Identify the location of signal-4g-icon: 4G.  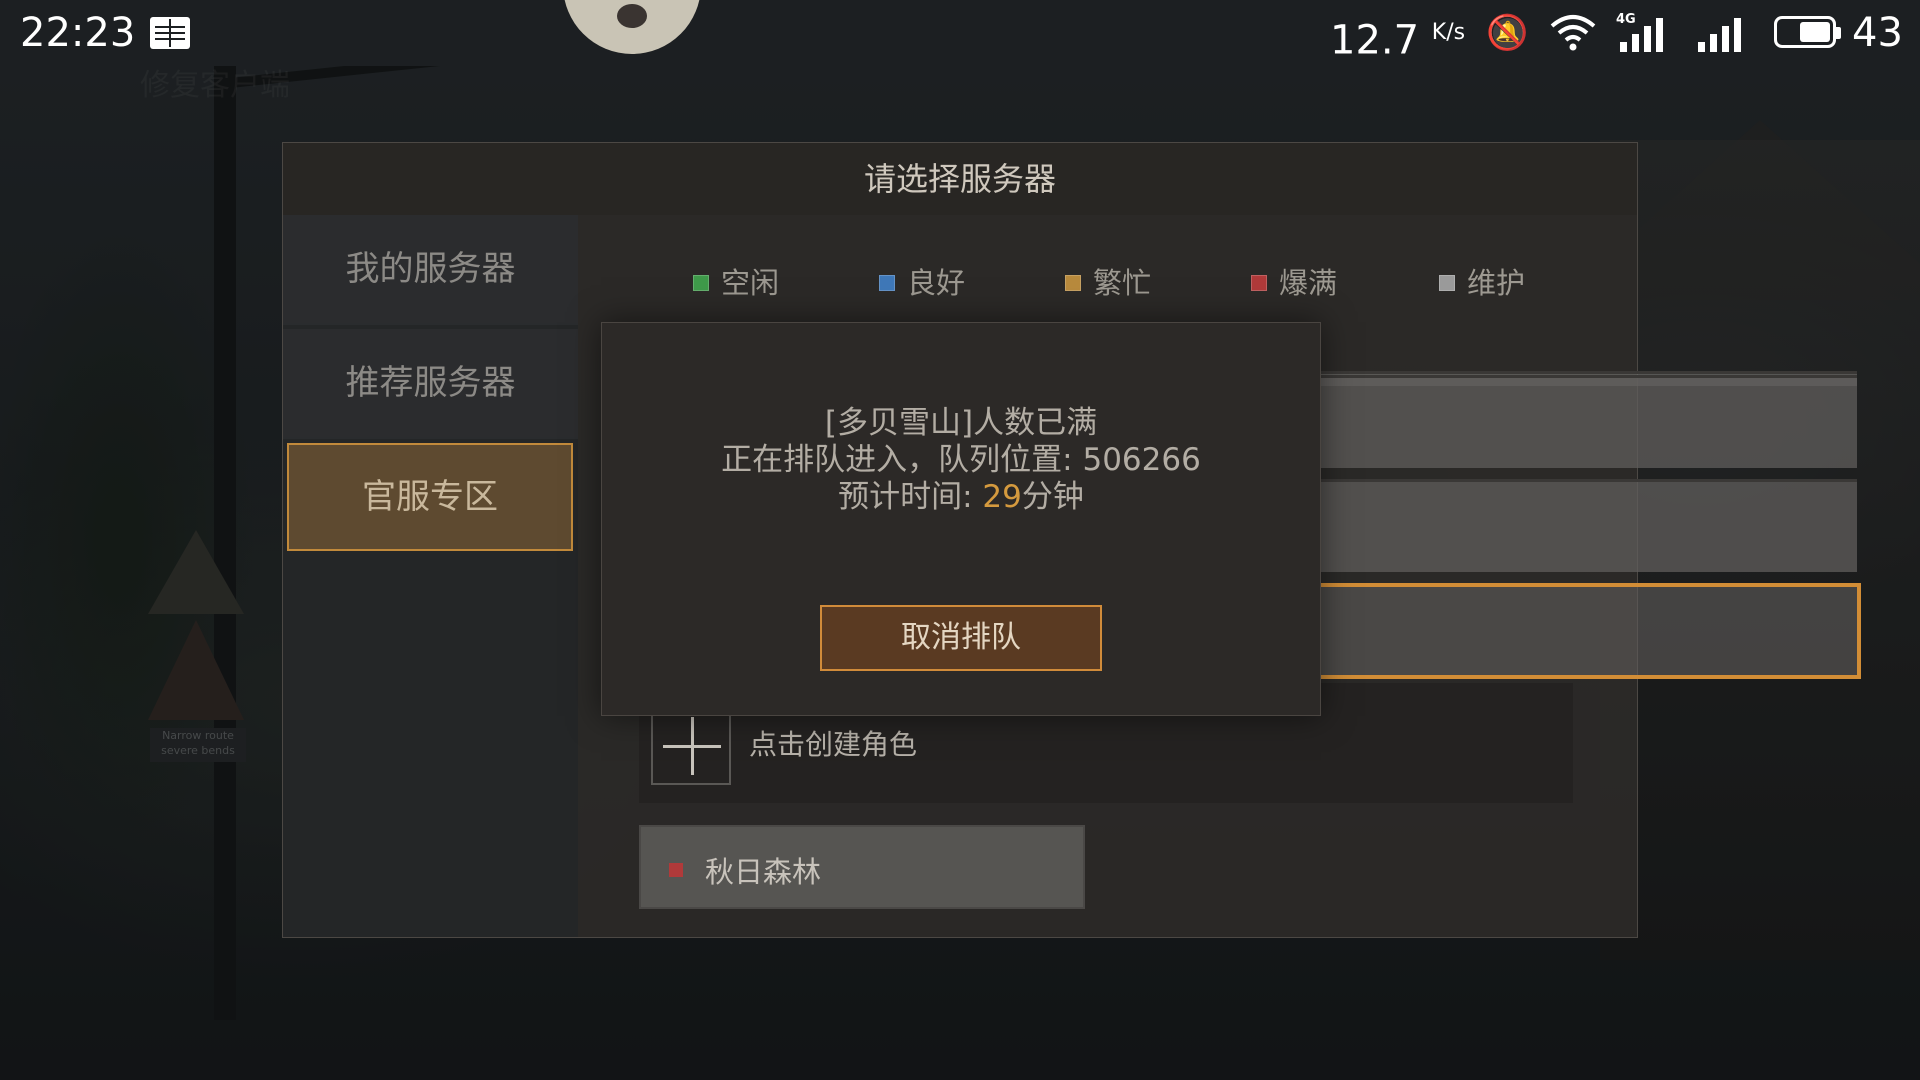
(1643, 32).